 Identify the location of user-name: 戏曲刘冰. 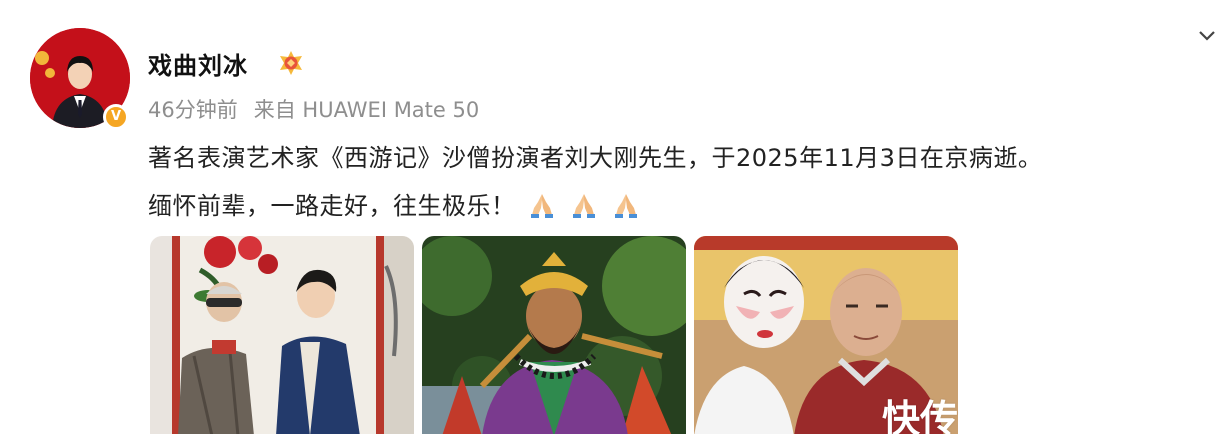
(198, 63).